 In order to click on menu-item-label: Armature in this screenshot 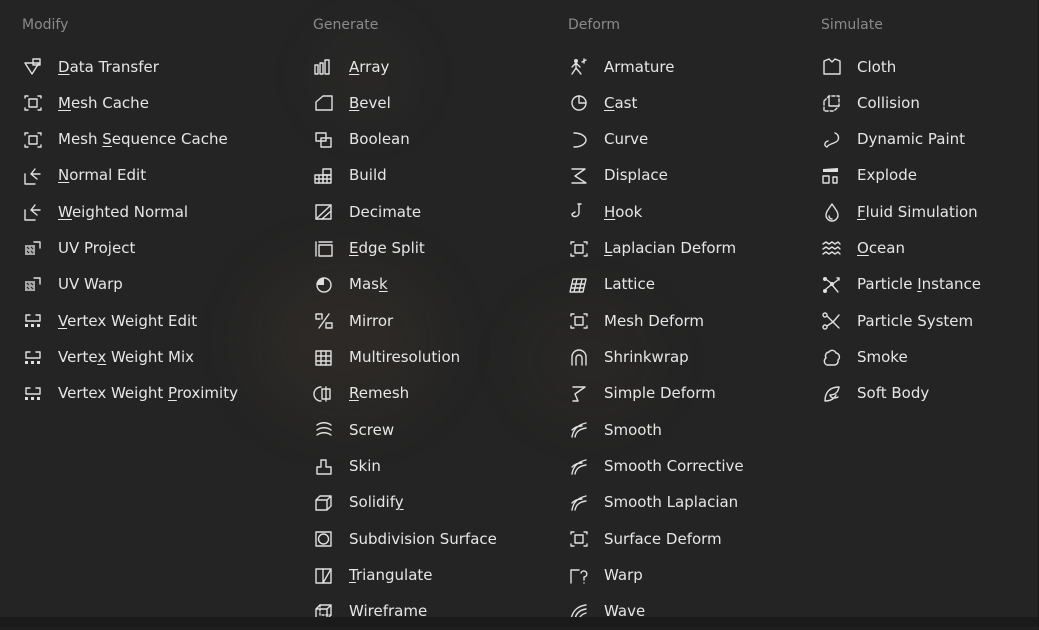, I will do `click(639, 66)`.